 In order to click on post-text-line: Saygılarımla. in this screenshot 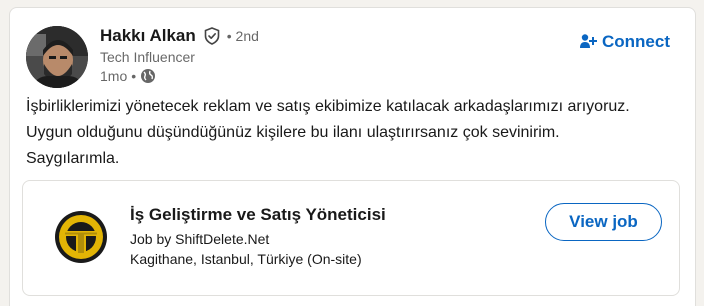, I will do `click(73, 158)`.